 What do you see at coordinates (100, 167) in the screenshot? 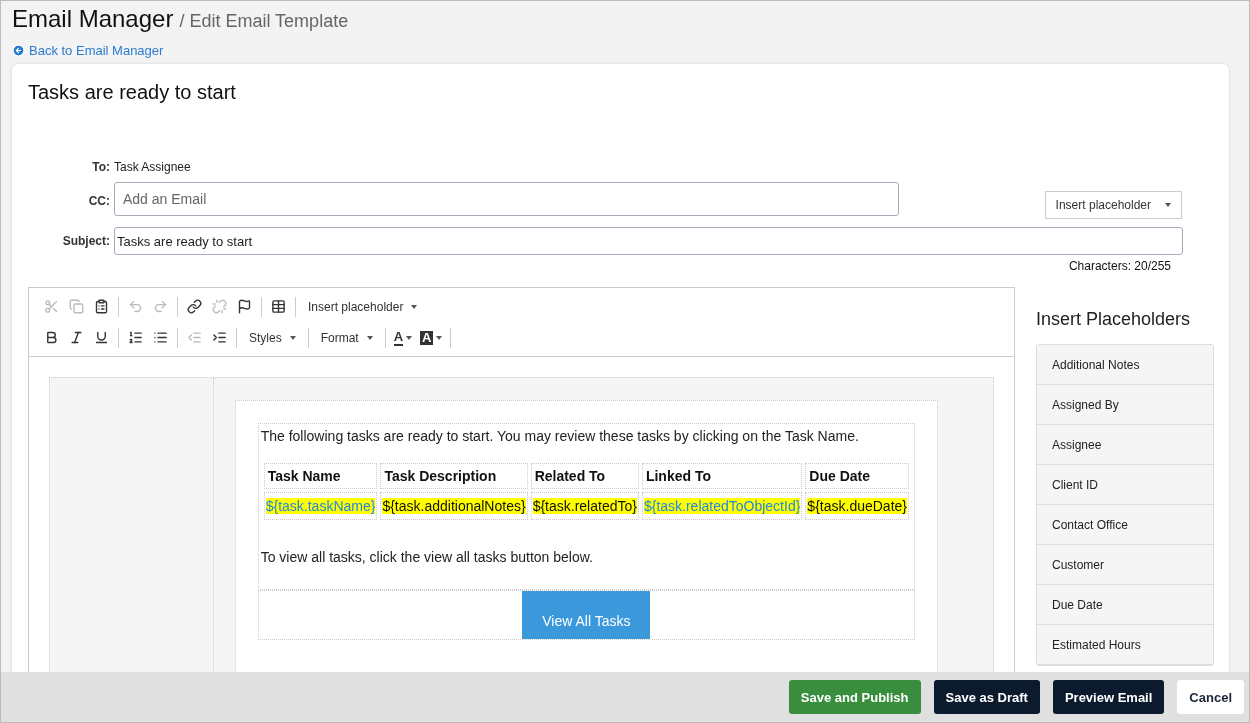
I see `to-label: To:` at bounding box center [100, 167].